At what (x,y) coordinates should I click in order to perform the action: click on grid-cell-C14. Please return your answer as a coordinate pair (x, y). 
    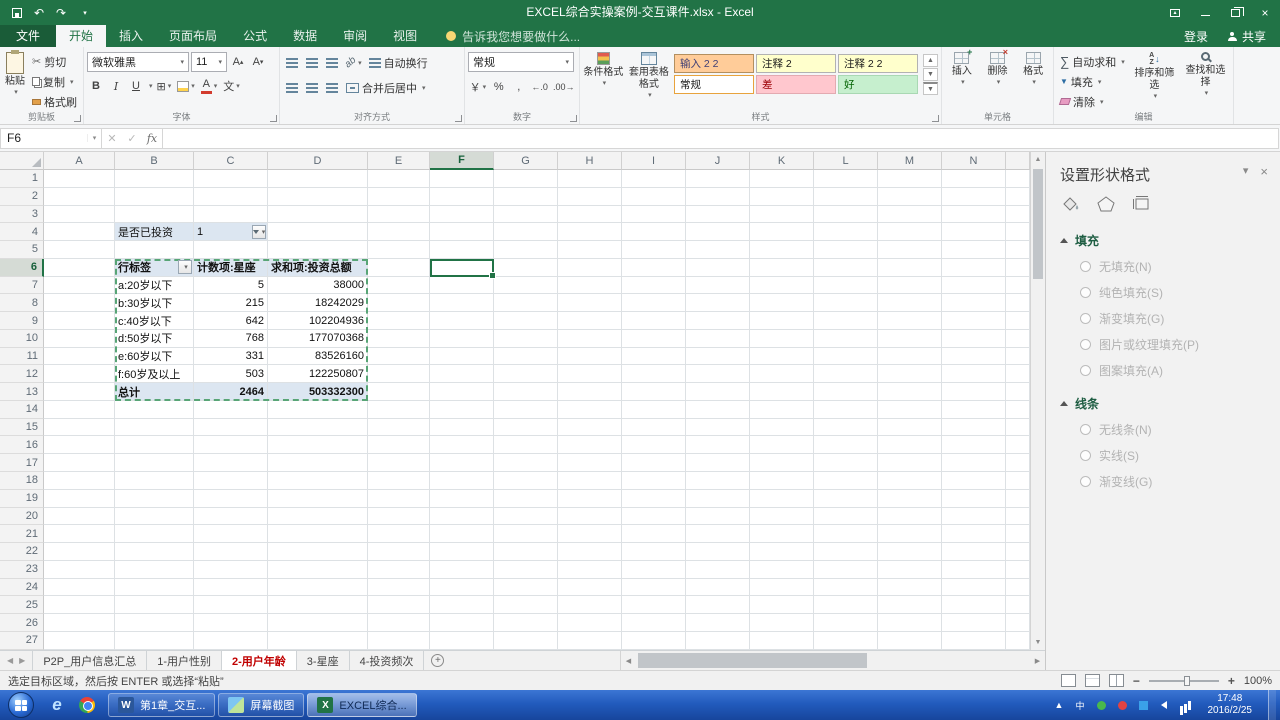
    Looking at the image, I should click on (231, 409).